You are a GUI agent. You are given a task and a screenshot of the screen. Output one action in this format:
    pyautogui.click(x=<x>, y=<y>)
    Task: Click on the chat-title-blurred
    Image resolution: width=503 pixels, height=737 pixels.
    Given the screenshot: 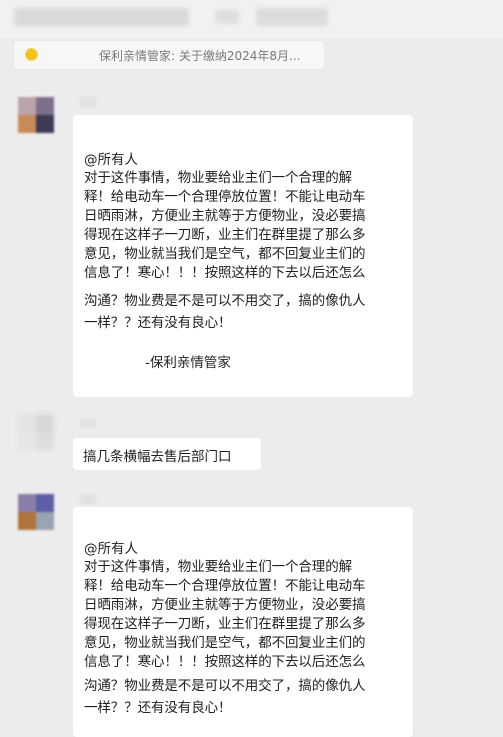 What is the action you would take?
    pyautogui.click(x=101, y=17)
    